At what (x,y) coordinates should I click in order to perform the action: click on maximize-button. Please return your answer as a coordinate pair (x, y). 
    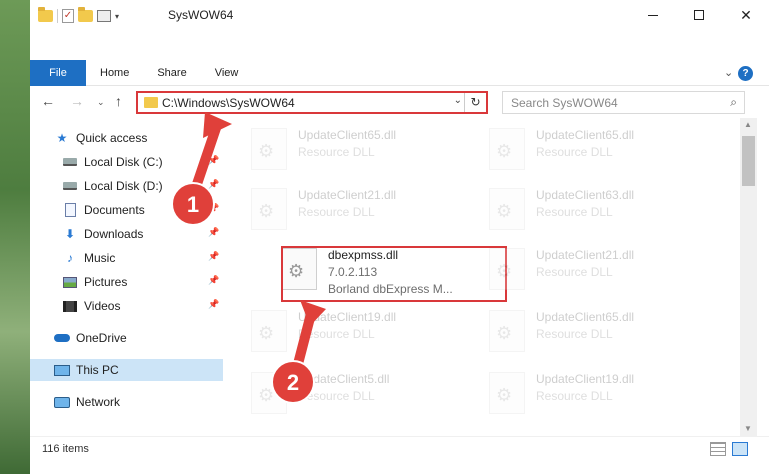
    Looking at the image, I should click on (699, 15).